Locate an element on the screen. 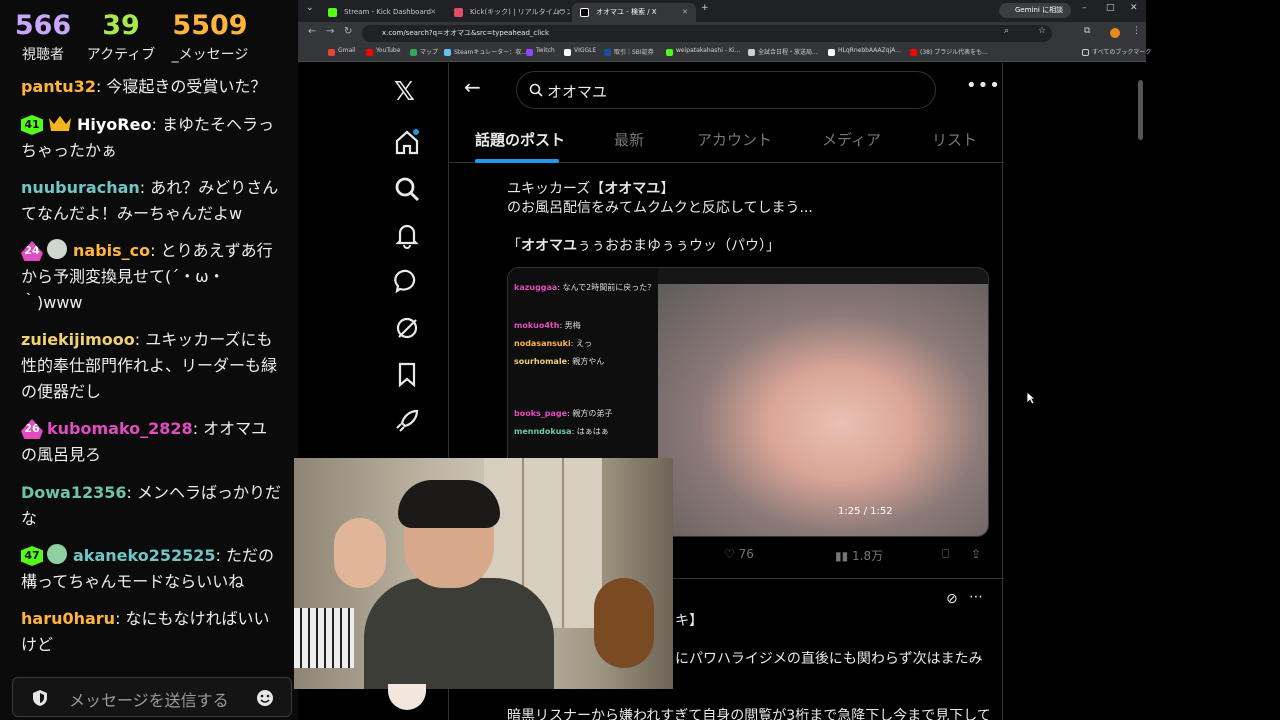 This screenshot has height=720, width=1280. message-count-value: 5509 is located at coordinates (210, 25).